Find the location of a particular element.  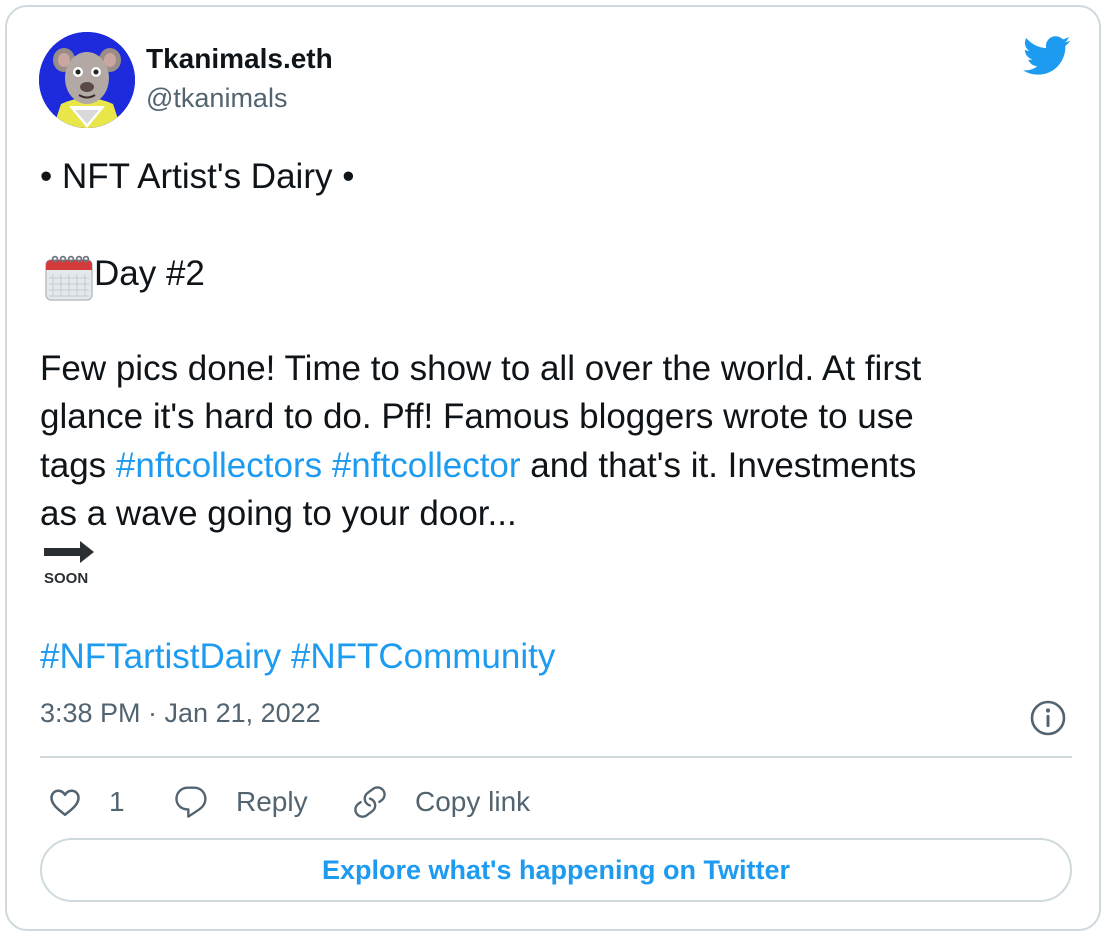

tweet-title: • NFT Artist's Dairy • is located at coordinates (197, 176).